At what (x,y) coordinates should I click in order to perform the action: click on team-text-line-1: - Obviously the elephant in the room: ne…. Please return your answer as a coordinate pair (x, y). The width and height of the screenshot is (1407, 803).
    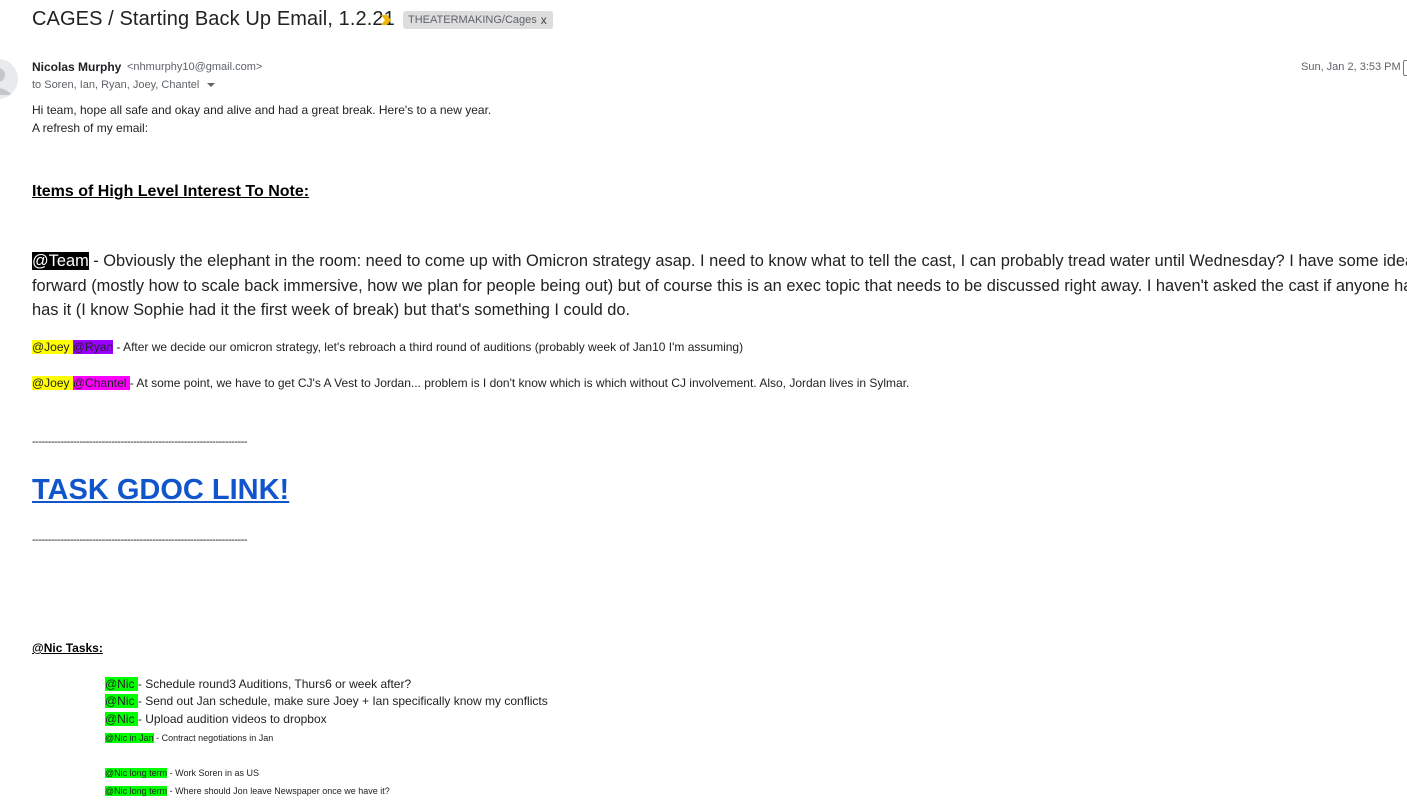
    Looking at the image, I should click on (747, 261).